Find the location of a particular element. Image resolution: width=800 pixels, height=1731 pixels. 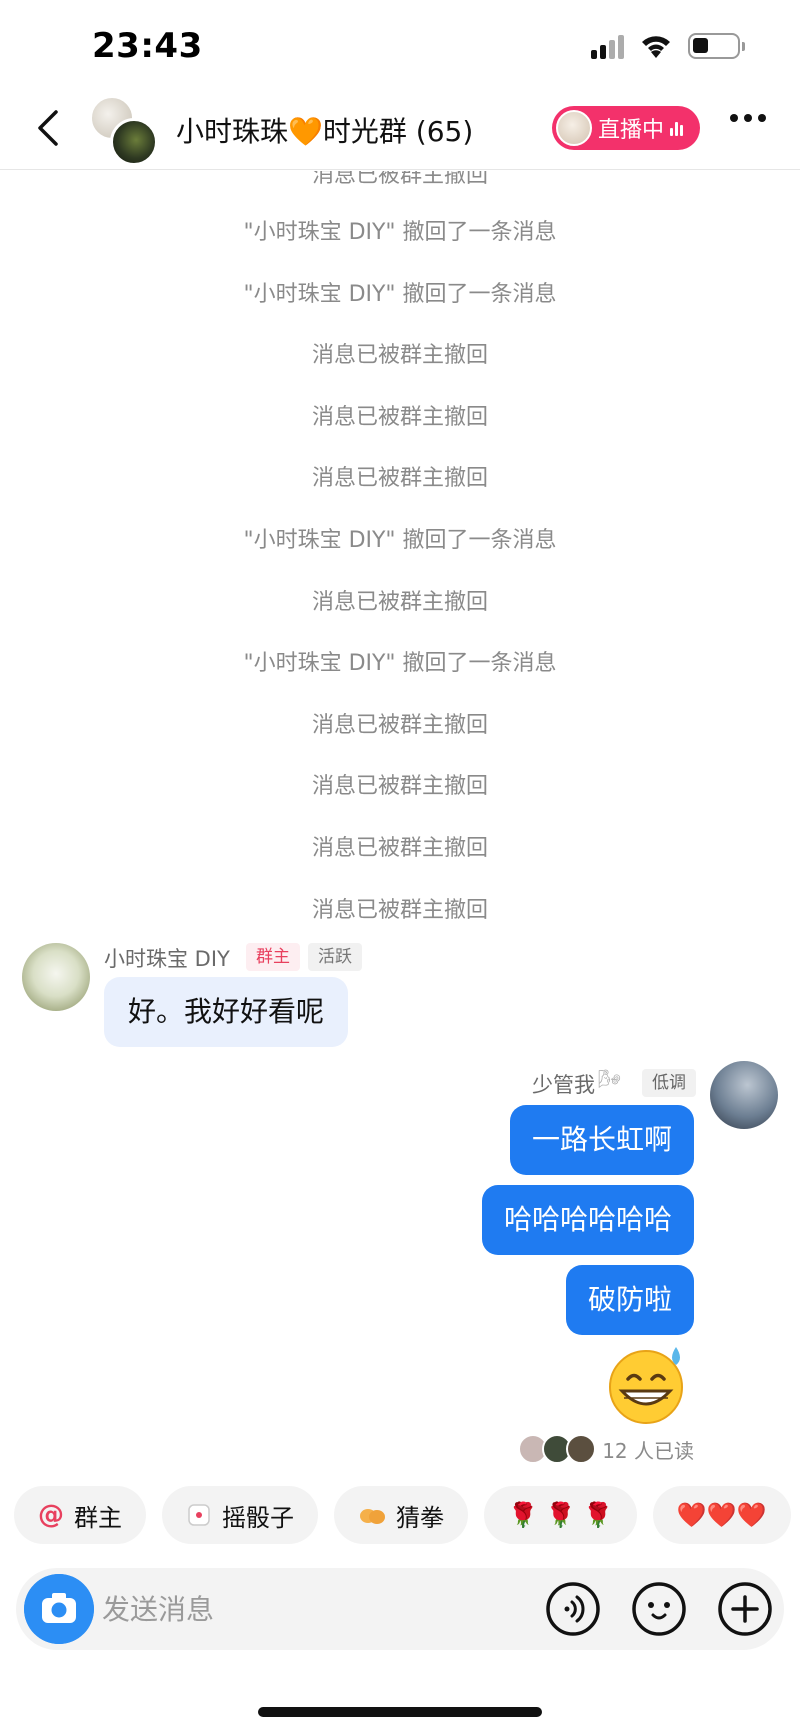

back-arrow-icon is located at coordinates (50, 128).